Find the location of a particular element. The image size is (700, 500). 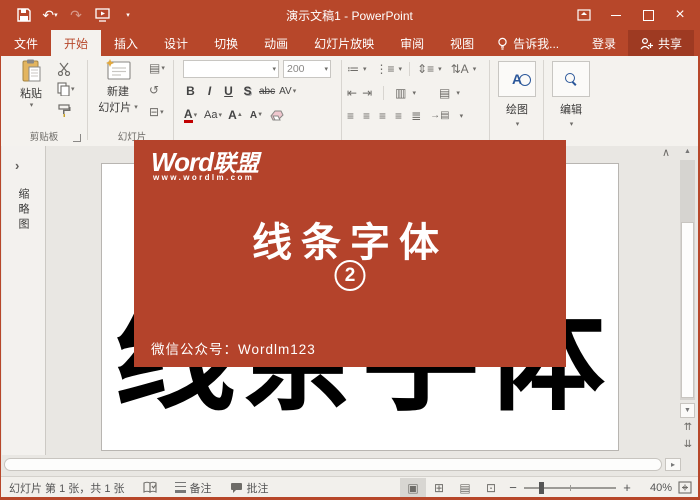

tab-slideshow: 幻灯片放映 is located at coordinates (344, 43).